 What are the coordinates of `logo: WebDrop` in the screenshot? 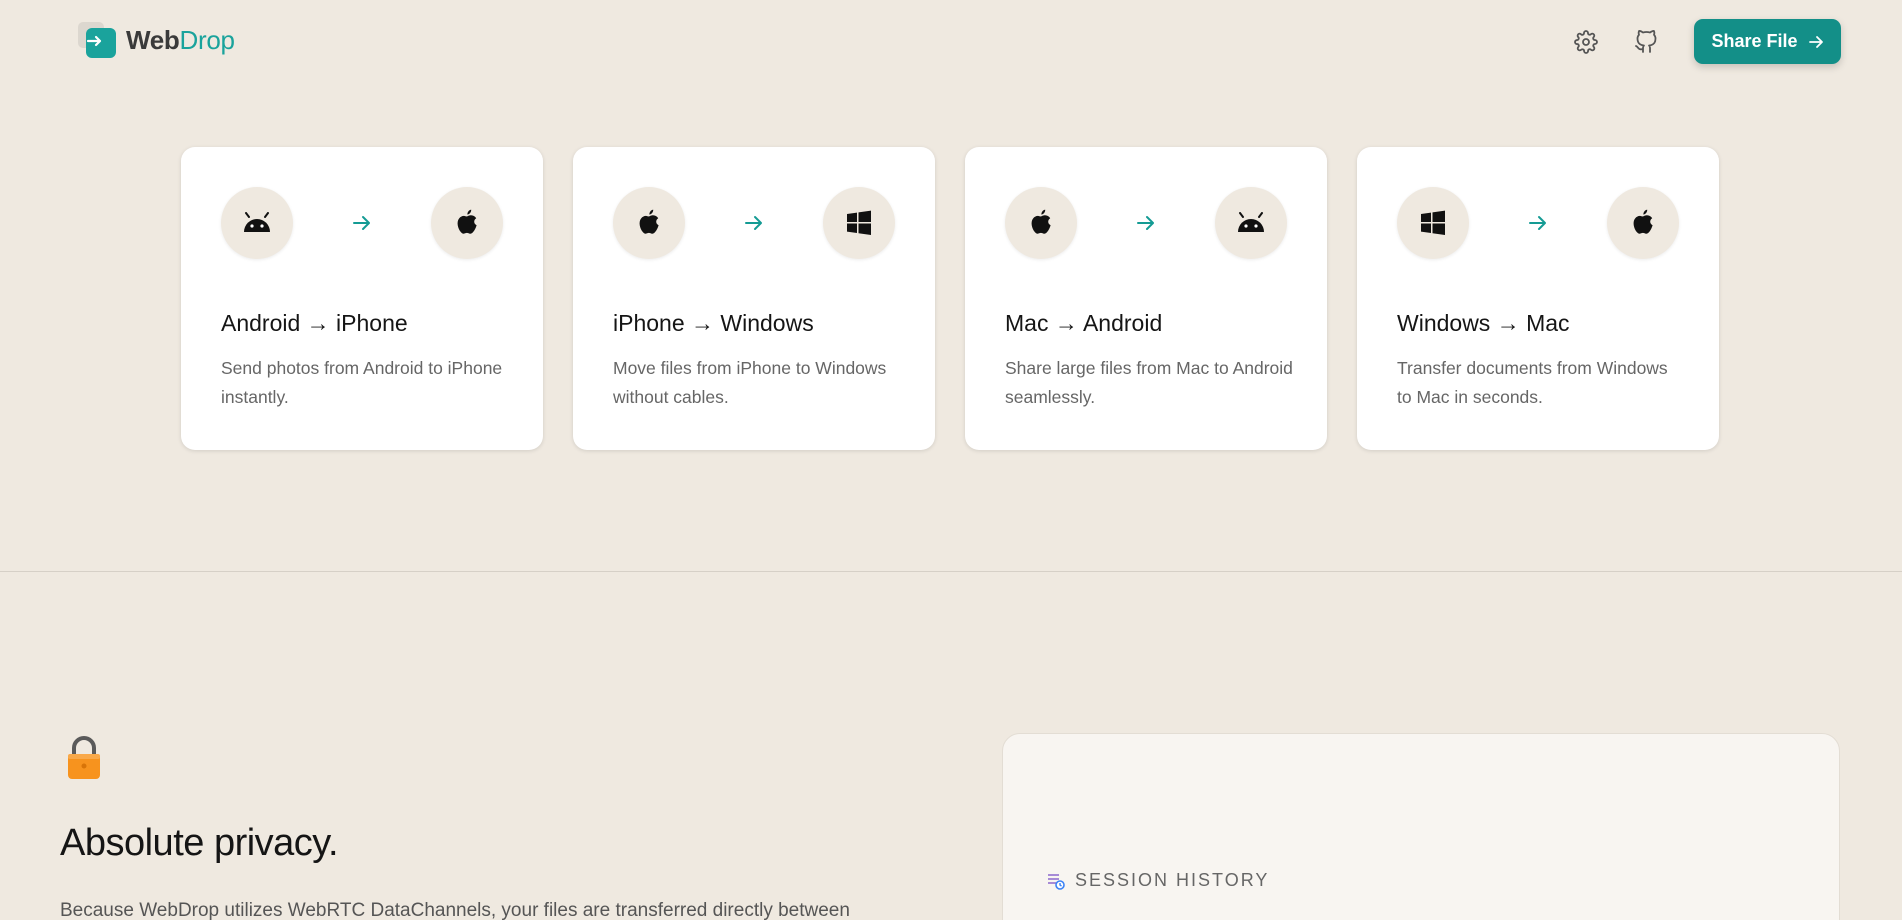 It's located at (156, 40).